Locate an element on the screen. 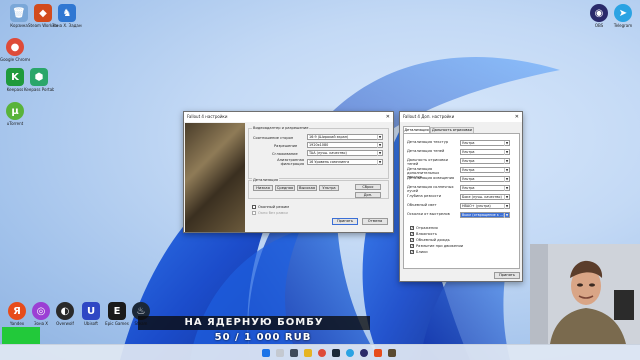 Image resolution: width=640 pixels, height=360 pixels. anisotropic-select: 16 Уровень самплинга ▼ is located at coordinates (345, 162).